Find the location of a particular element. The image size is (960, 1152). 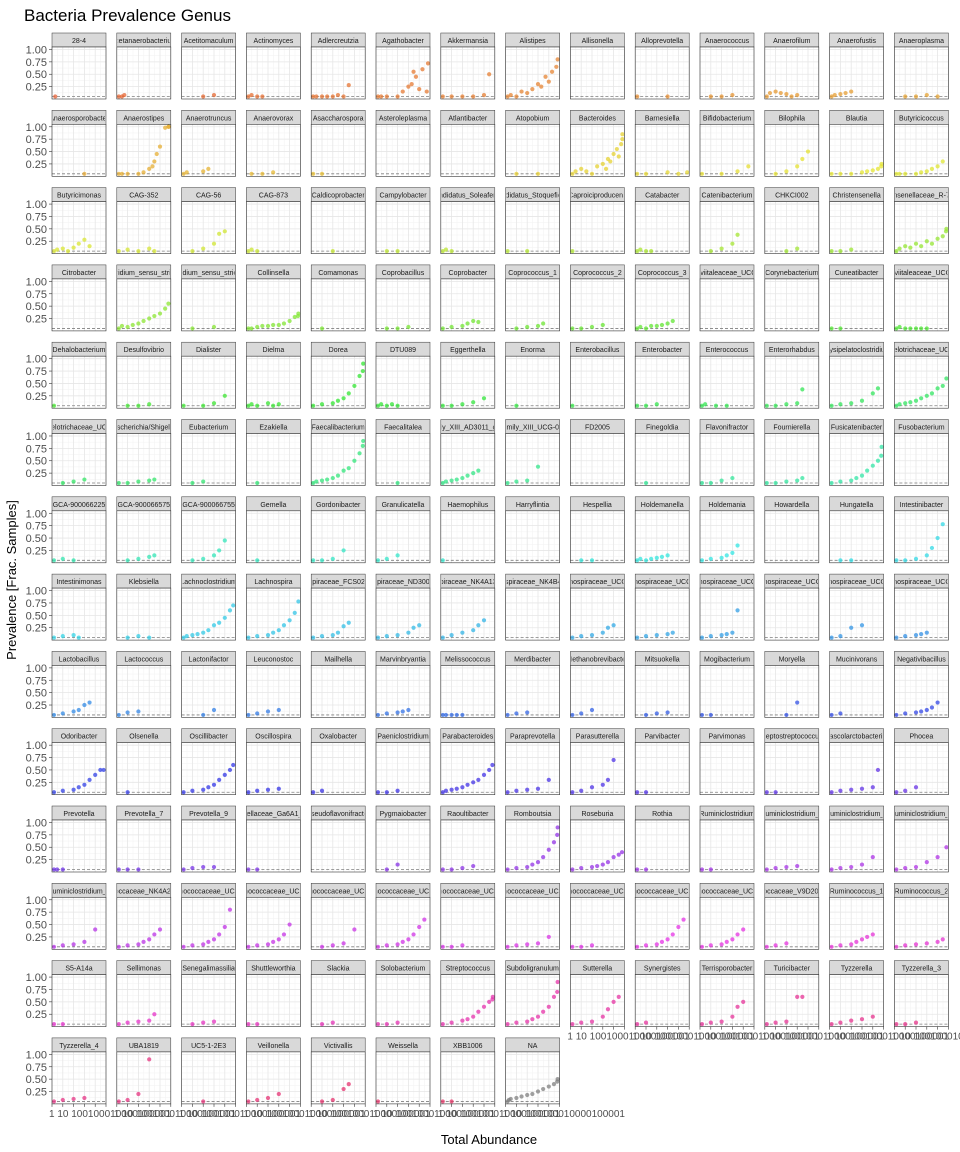

facet-strip-label: Adlercreutzia is located at coordinates (338, 41).